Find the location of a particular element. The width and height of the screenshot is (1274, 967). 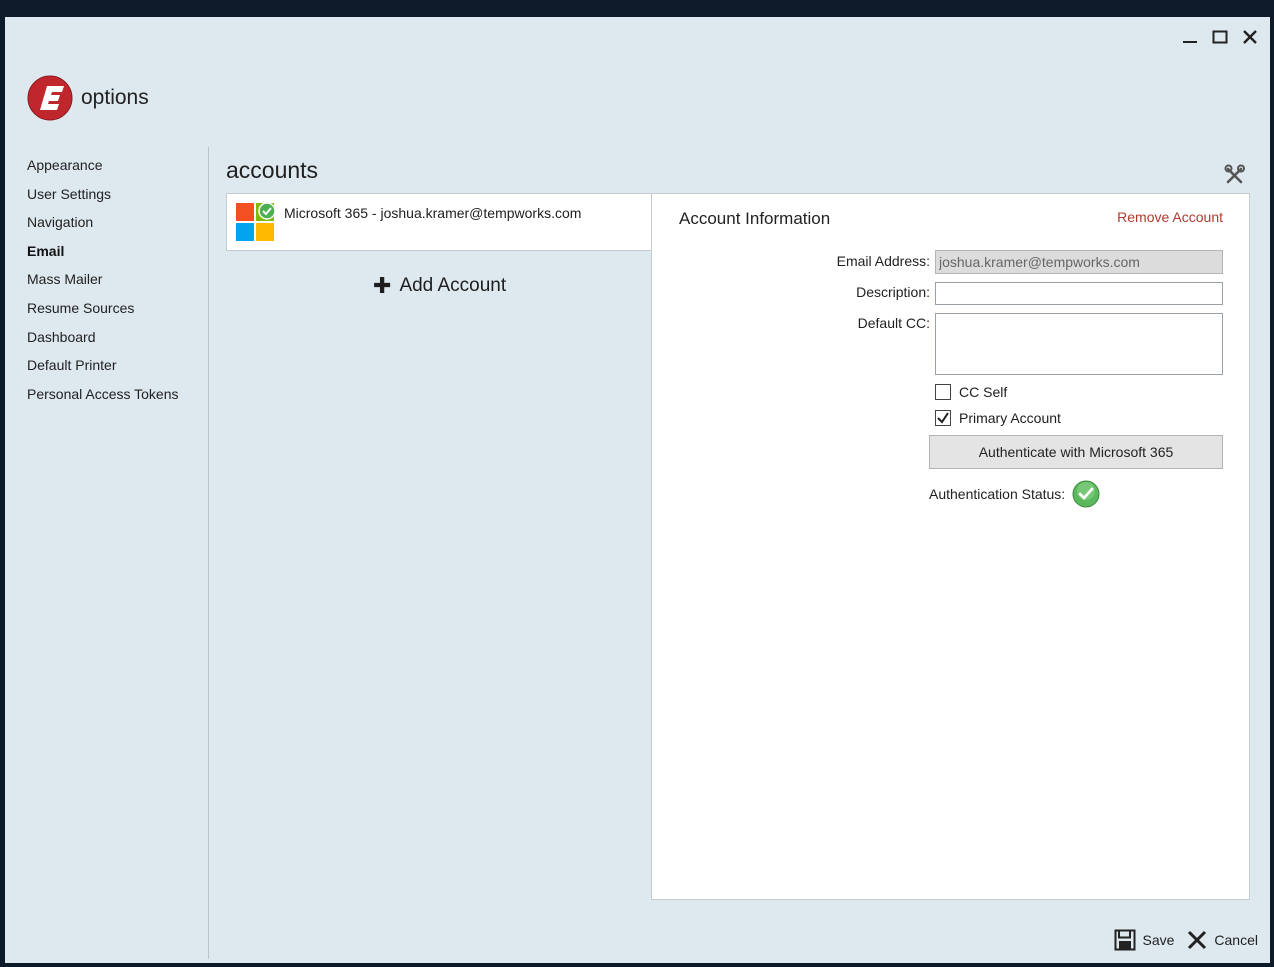

description-field is located at coordinates (1079, 293).